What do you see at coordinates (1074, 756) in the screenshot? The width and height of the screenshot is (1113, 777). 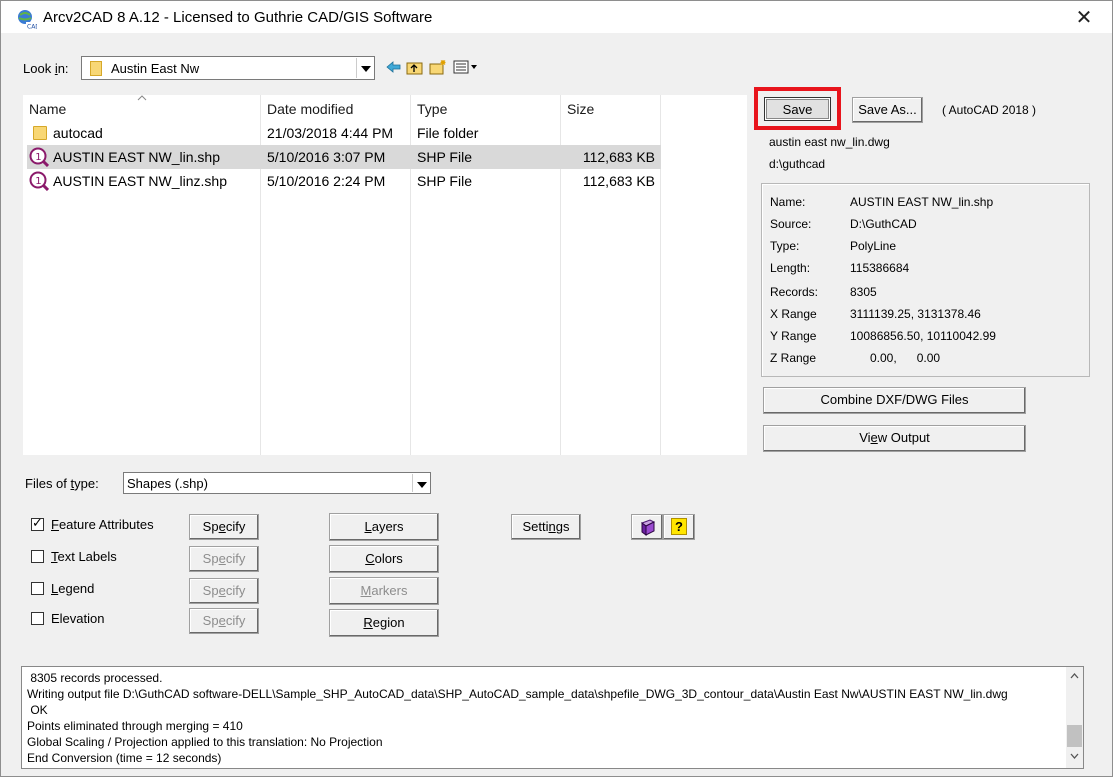 I see `scroll-down-icon` at bounding box center [1074, 756].